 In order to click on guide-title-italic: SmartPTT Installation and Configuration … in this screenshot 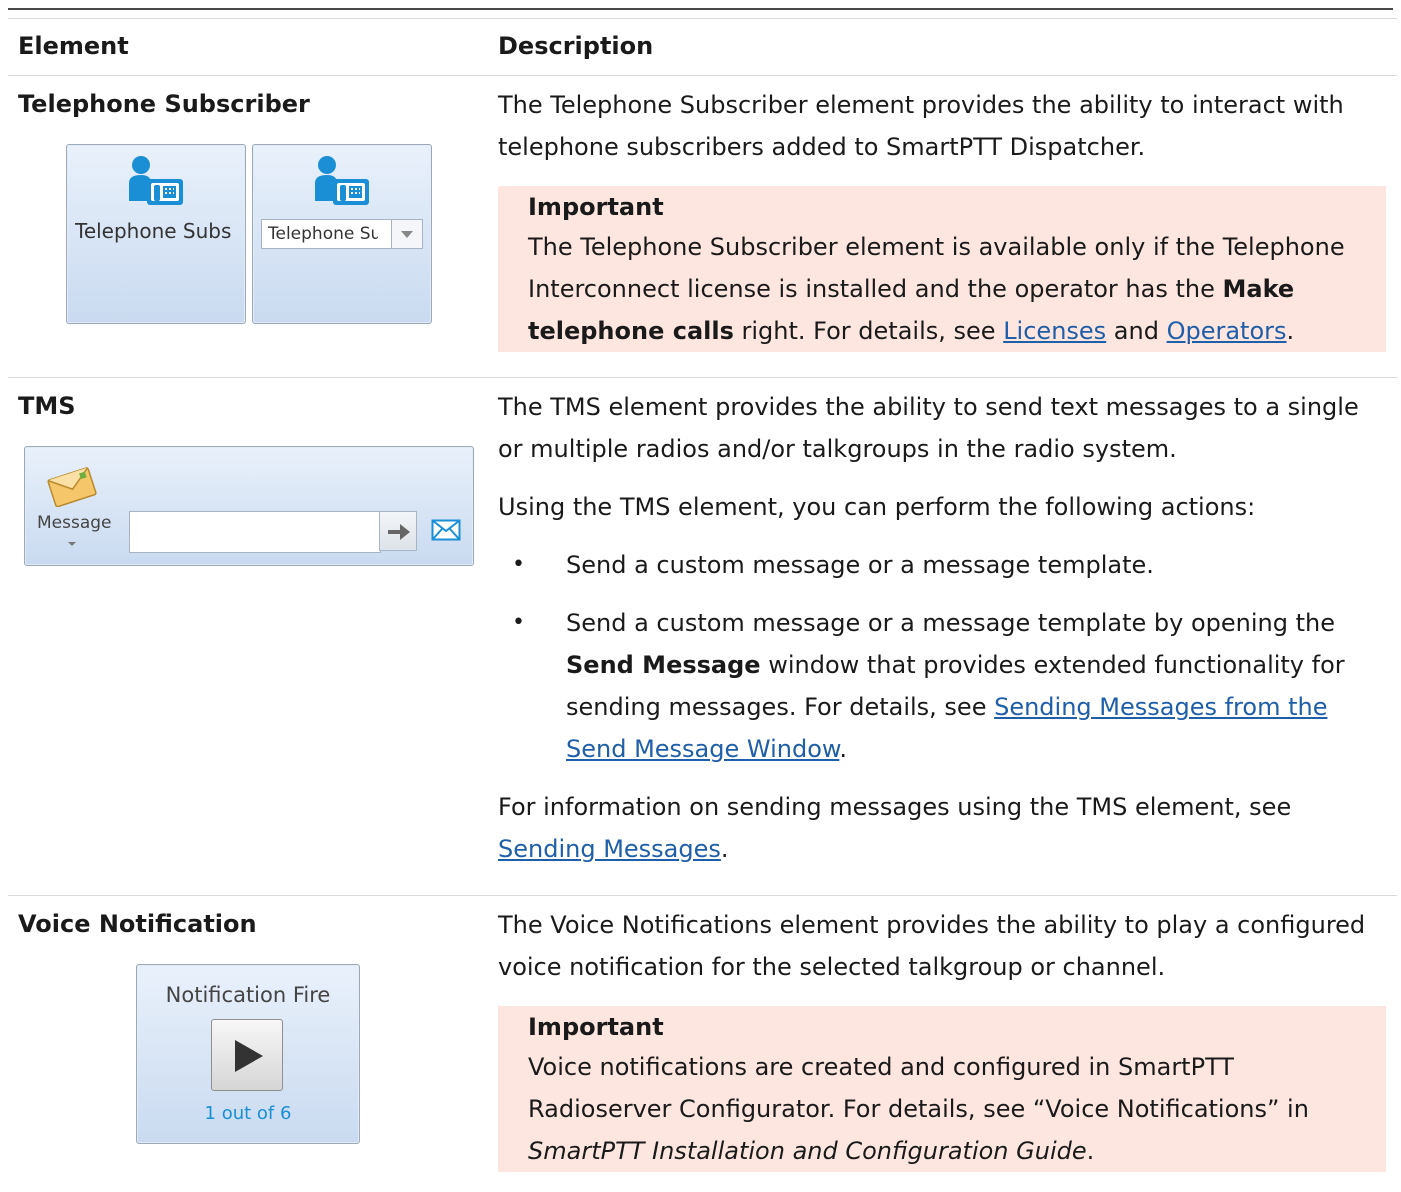, I will do `click(807, 1151)`.